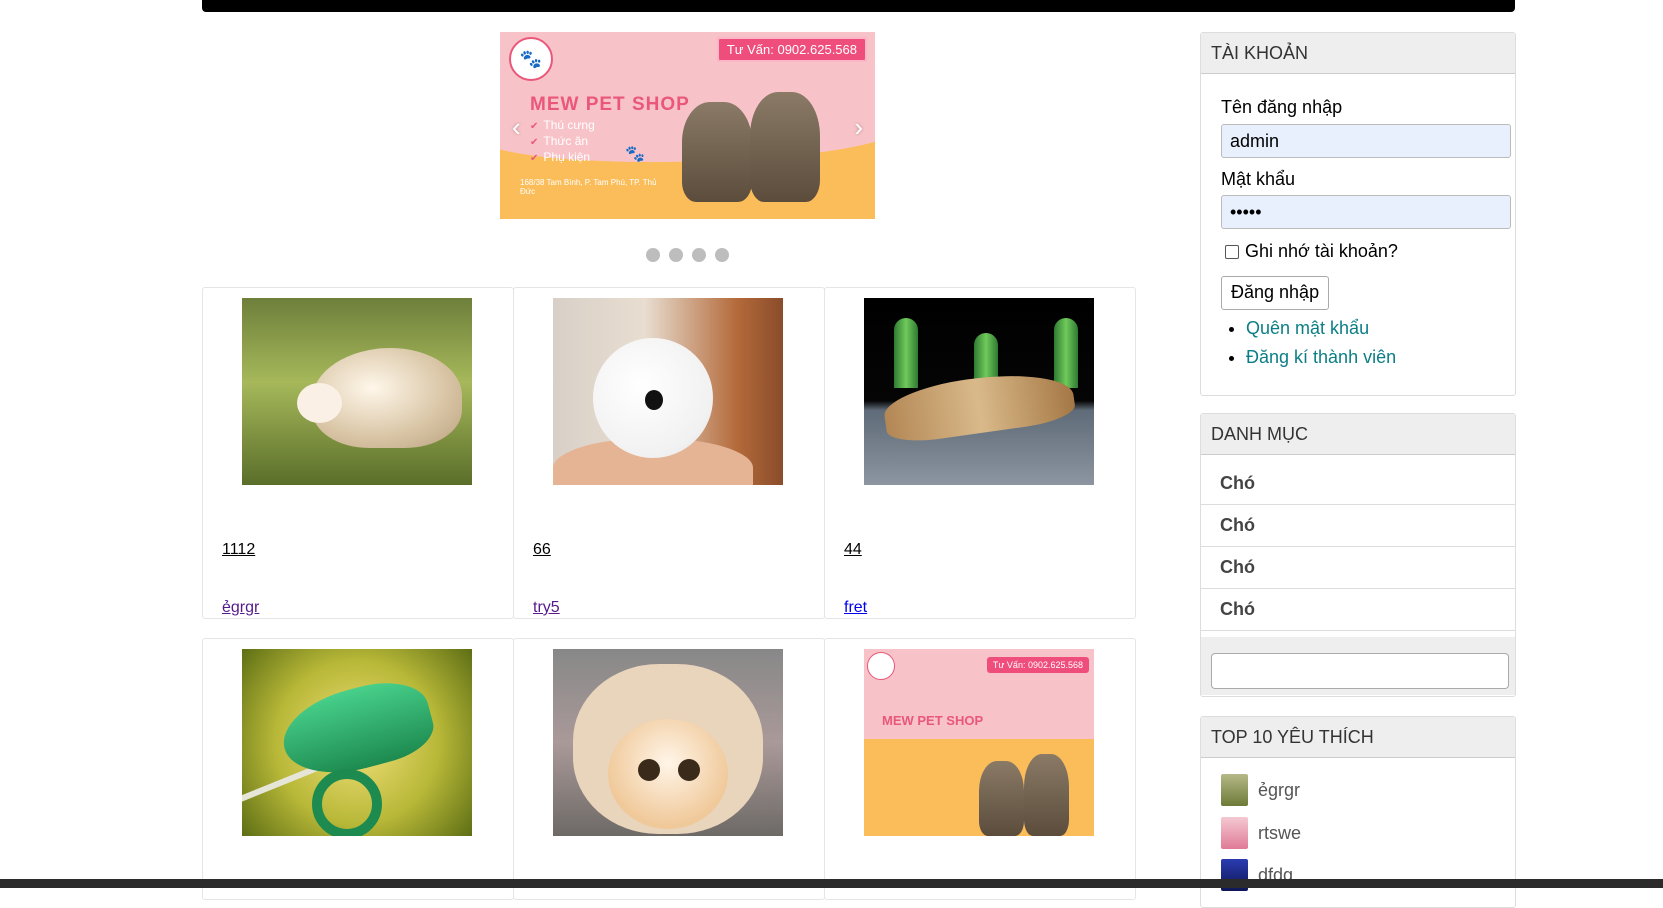 The width and height of the screenshot is (1663, 908). I want to click on paw-icon: 🐾, so click(635, 154).